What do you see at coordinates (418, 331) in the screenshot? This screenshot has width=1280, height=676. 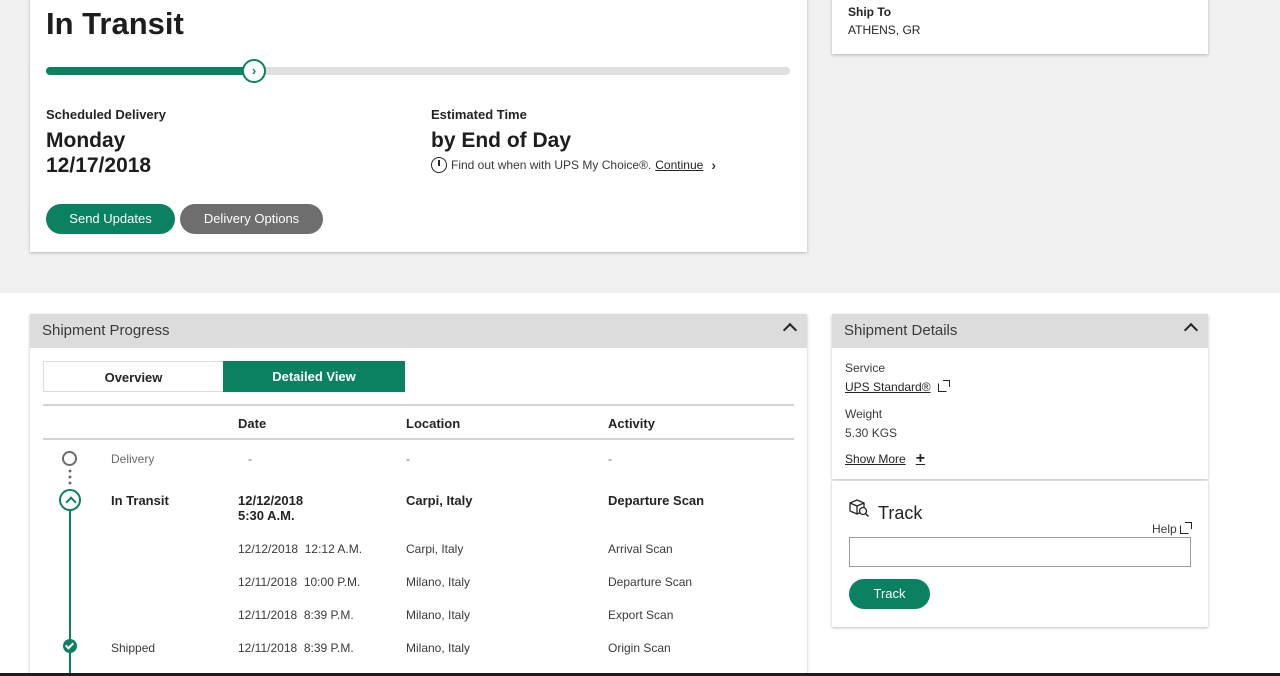 I see `shipment-progress-header: Shipment Progress` at bounding box center [418, 331].